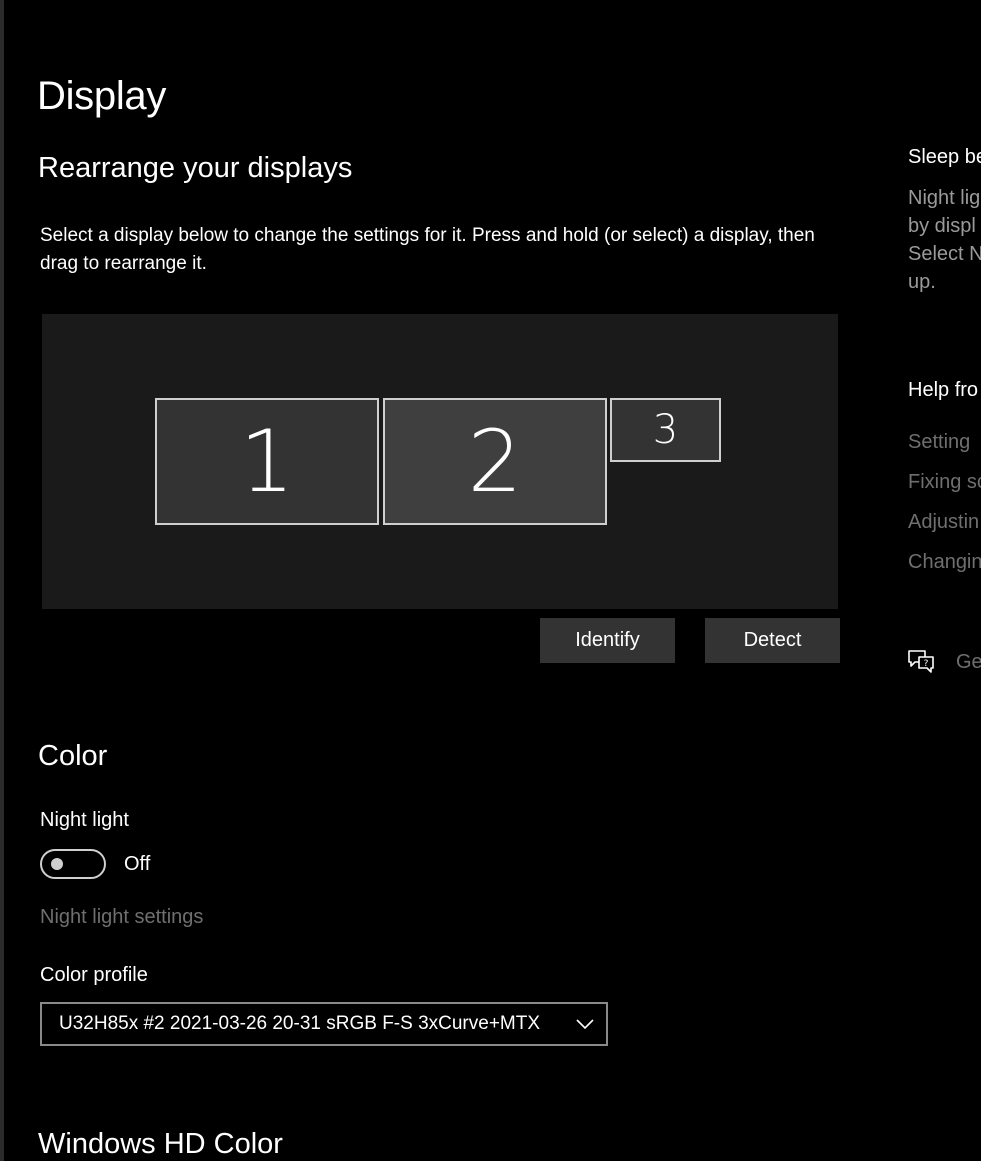 This screenshot has width=981, height=1161. Describe the element at coordinates (942, 226) in the screenshot. I see `night-info-line-2: by displ` at that location.